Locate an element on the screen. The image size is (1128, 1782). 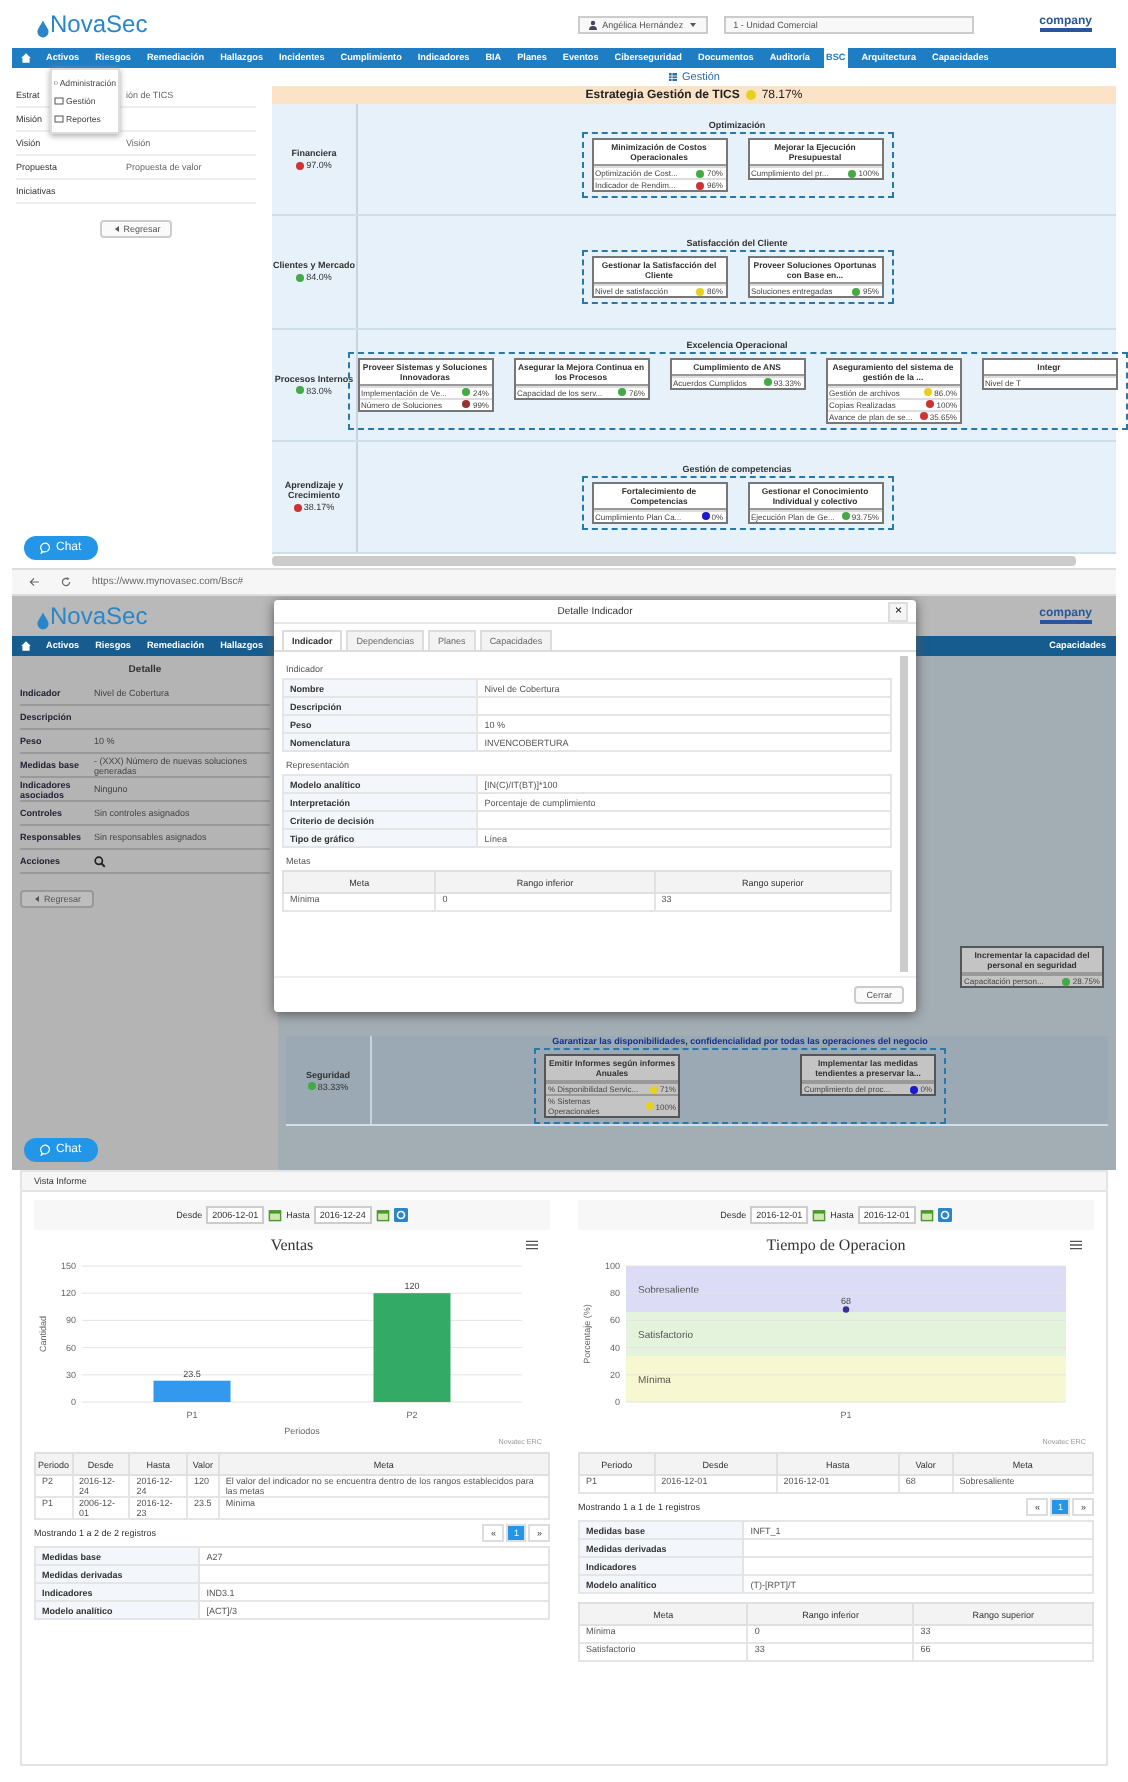
reload-icon is located at coordinates (66, 582).